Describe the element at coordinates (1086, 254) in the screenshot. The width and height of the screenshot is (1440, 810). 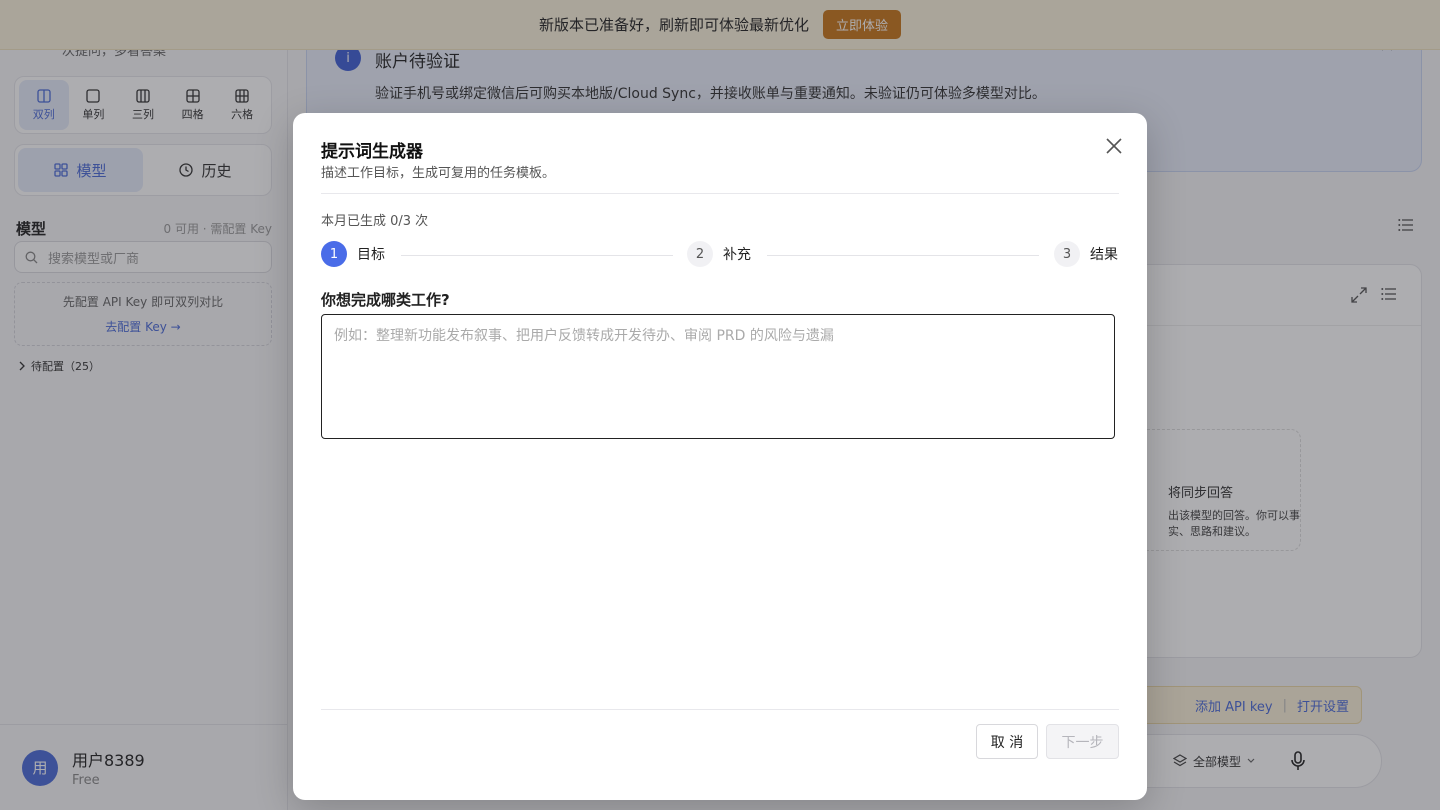
I see `step-result: 3 结果` at that location.